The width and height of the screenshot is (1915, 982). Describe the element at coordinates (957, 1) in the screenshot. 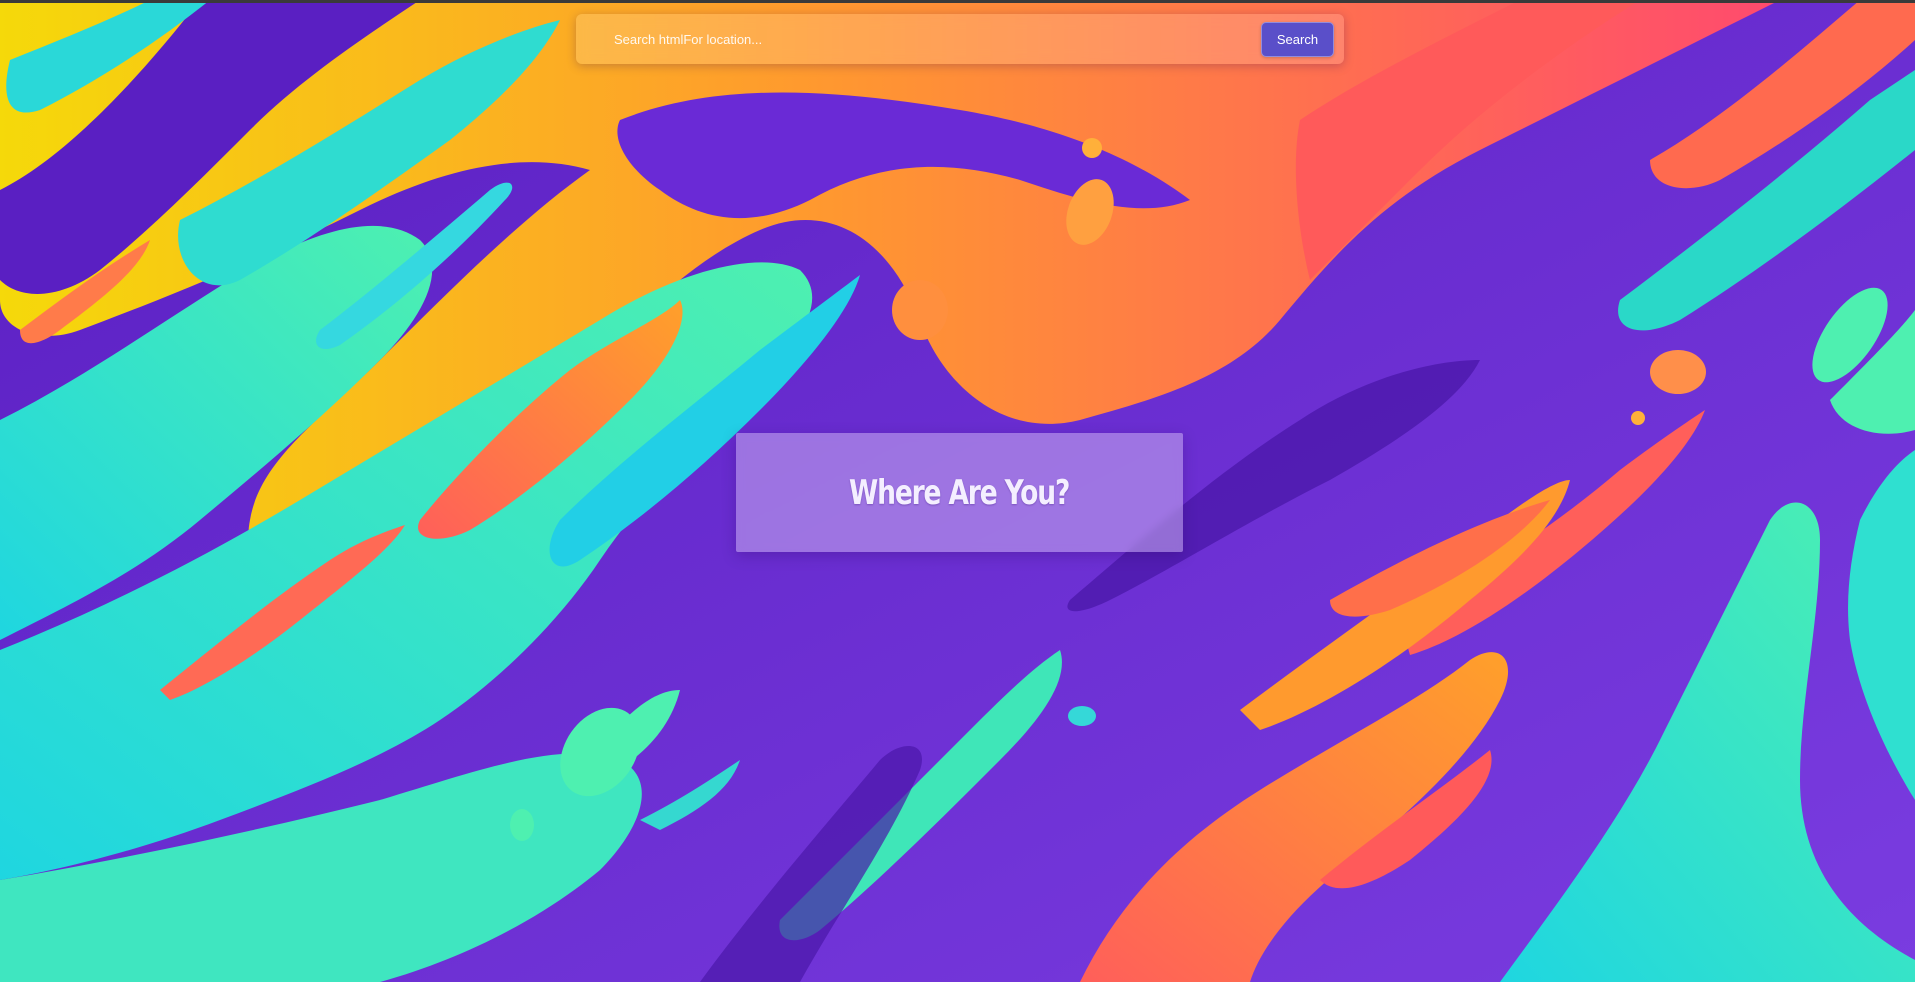

I see `window-top-border` at that location.